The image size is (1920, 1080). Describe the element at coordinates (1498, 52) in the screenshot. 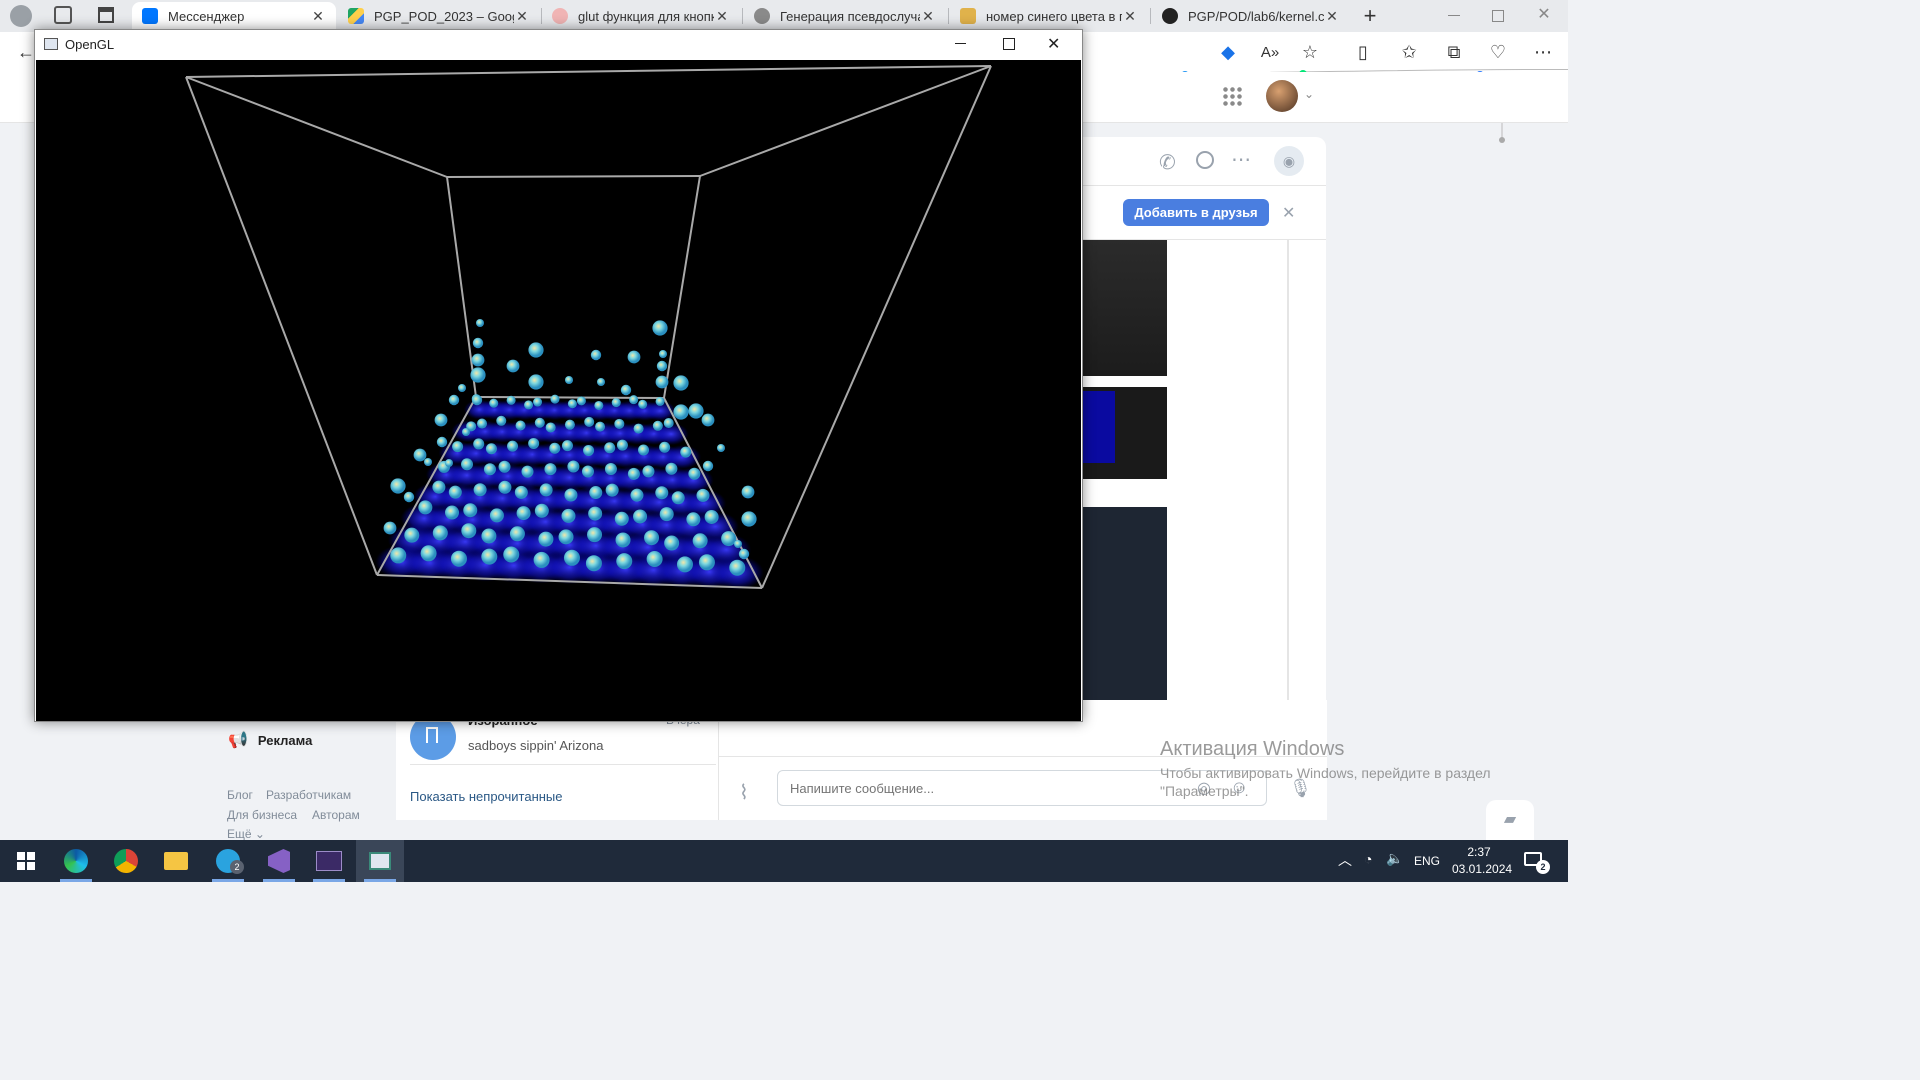

I see `browser-essentials-icon: ♡` at that location.